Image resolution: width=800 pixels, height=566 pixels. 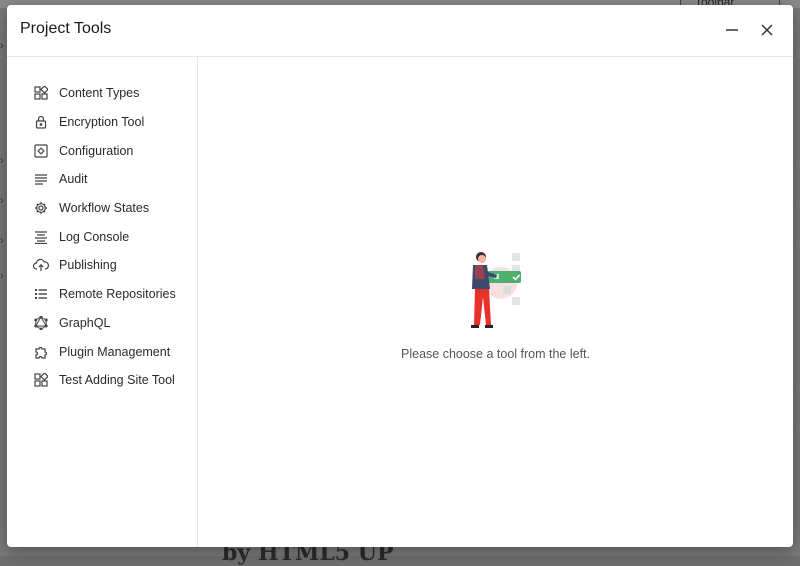 I want to click on sidebar-item-plugin-management: Plugin Management, so click(x=102, y=351).